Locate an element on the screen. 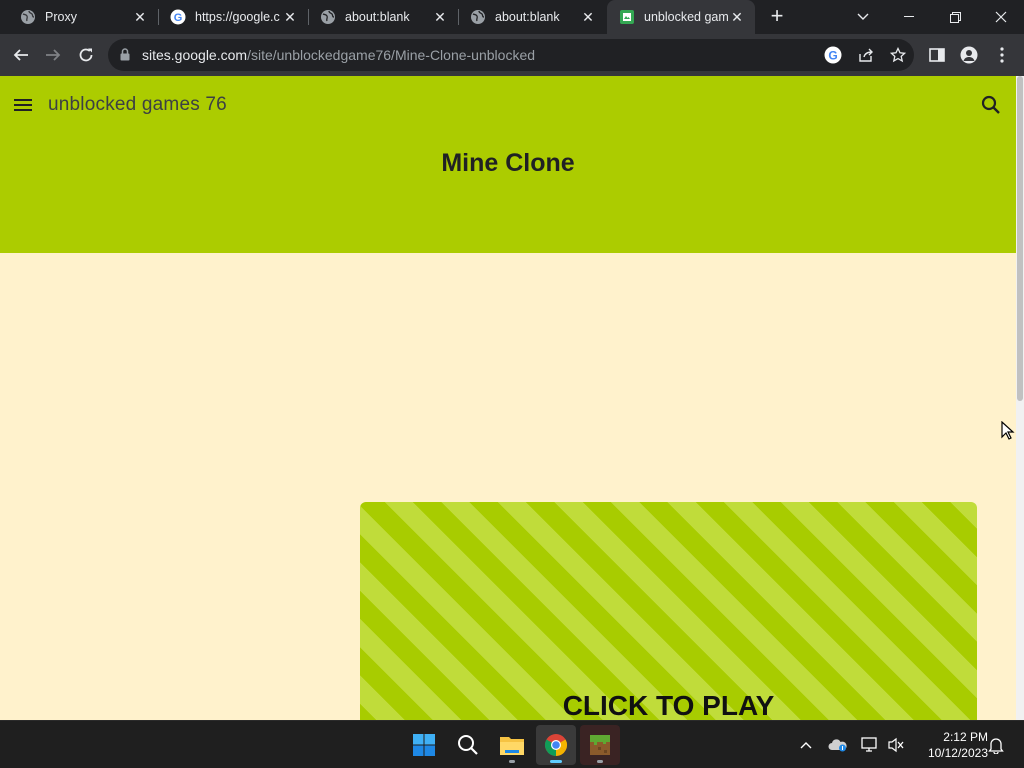  tab-about-blank-2: about:blank ✕ is located at coordinates (532, 17).